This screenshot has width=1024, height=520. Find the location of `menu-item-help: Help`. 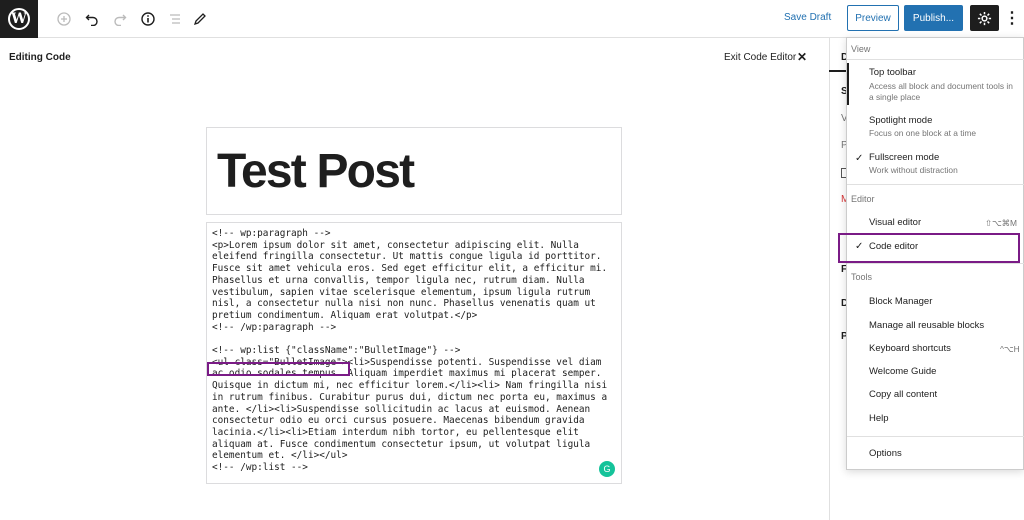

menu-item-help: Help is located at coordinates (879, 418).